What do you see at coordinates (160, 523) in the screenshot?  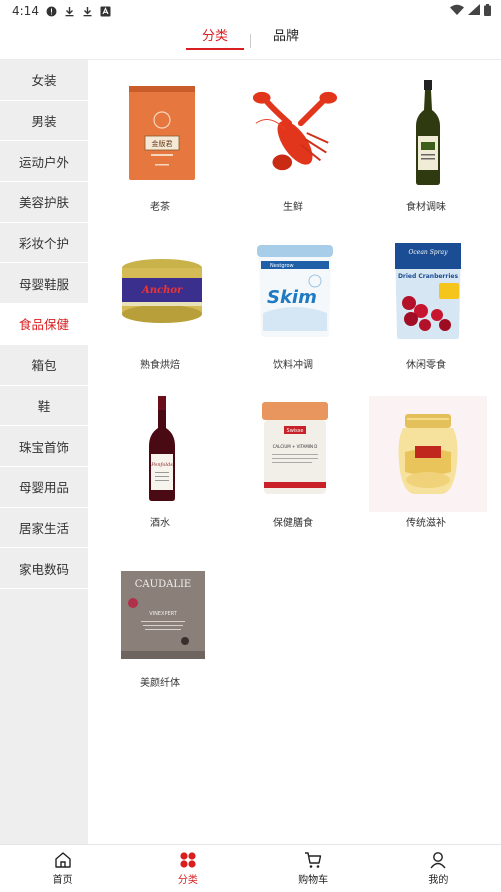 I see `product-label: 酒水` at bounding box center [160, 523].